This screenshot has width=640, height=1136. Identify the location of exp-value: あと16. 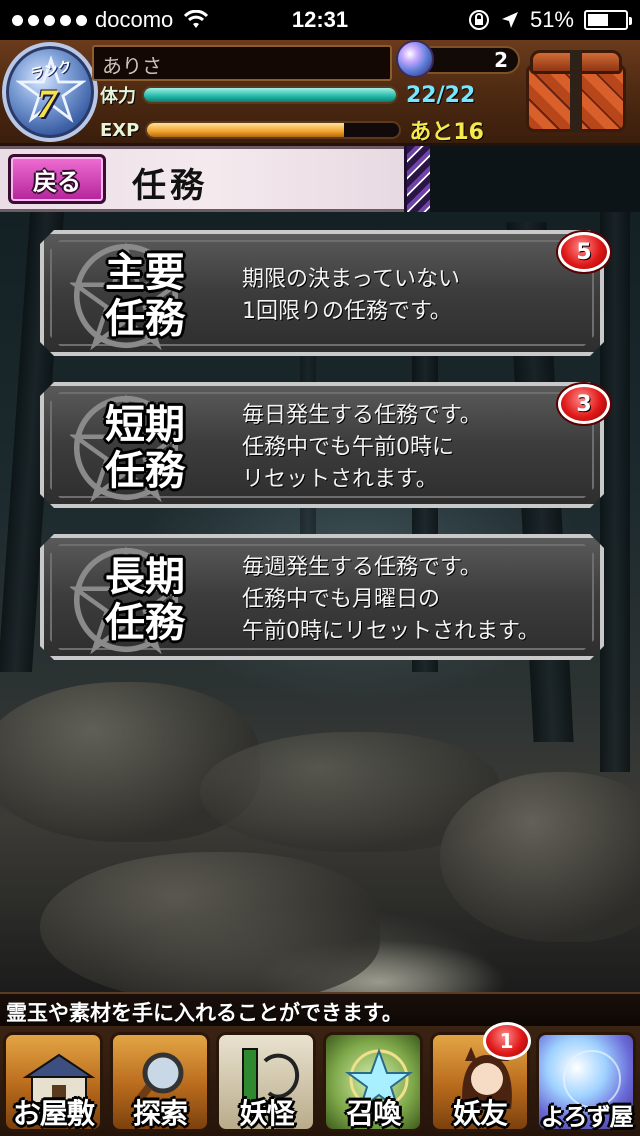
(446, 132).